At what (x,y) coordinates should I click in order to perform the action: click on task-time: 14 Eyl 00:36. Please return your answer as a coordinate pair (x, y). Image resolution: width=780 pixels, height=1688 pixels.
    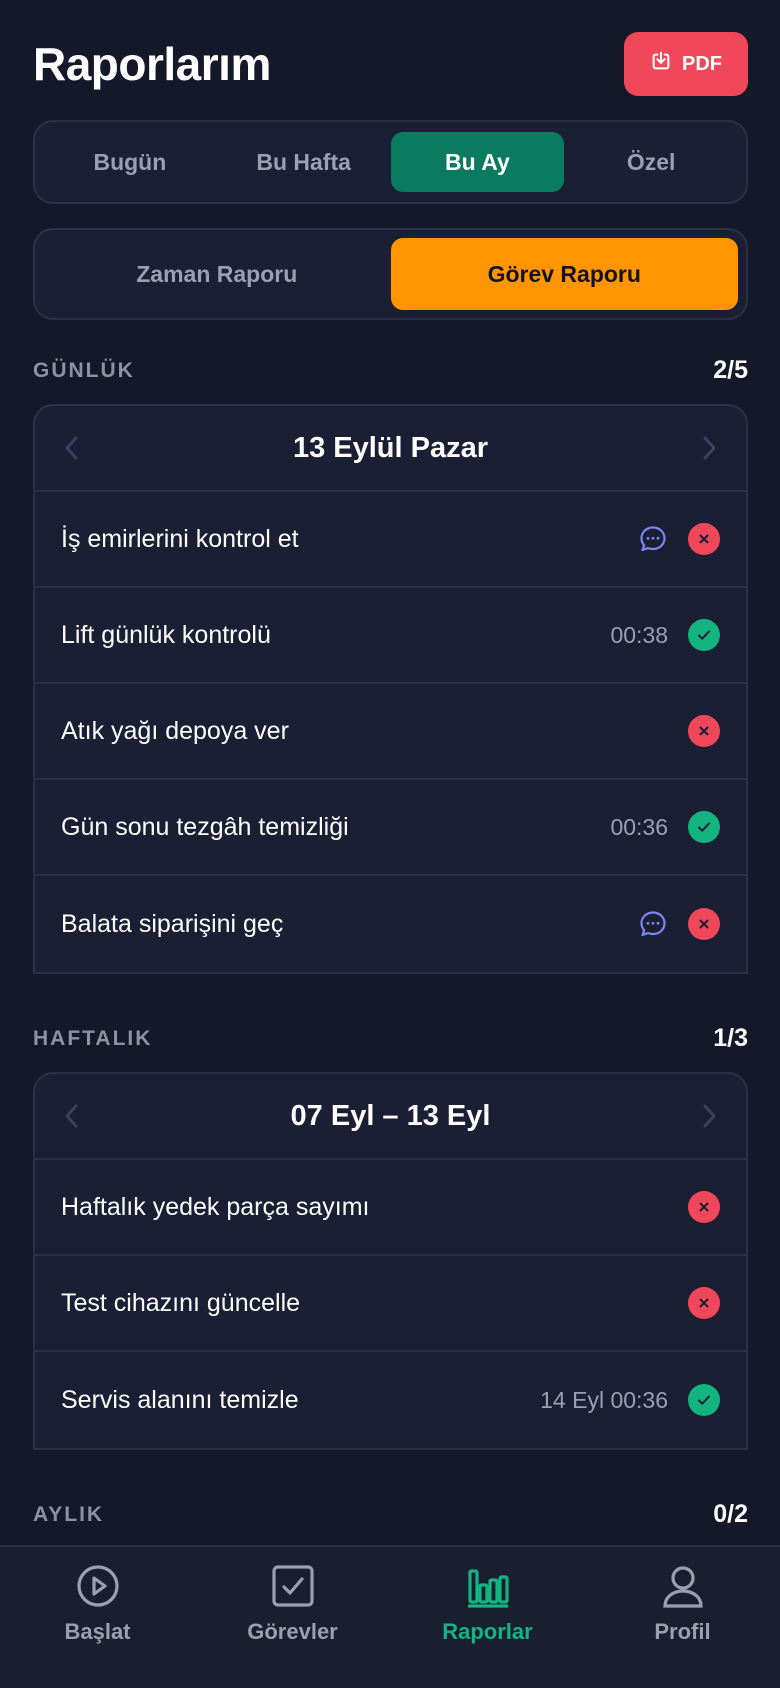
    Looking at the image, I should click on (604, 1399).